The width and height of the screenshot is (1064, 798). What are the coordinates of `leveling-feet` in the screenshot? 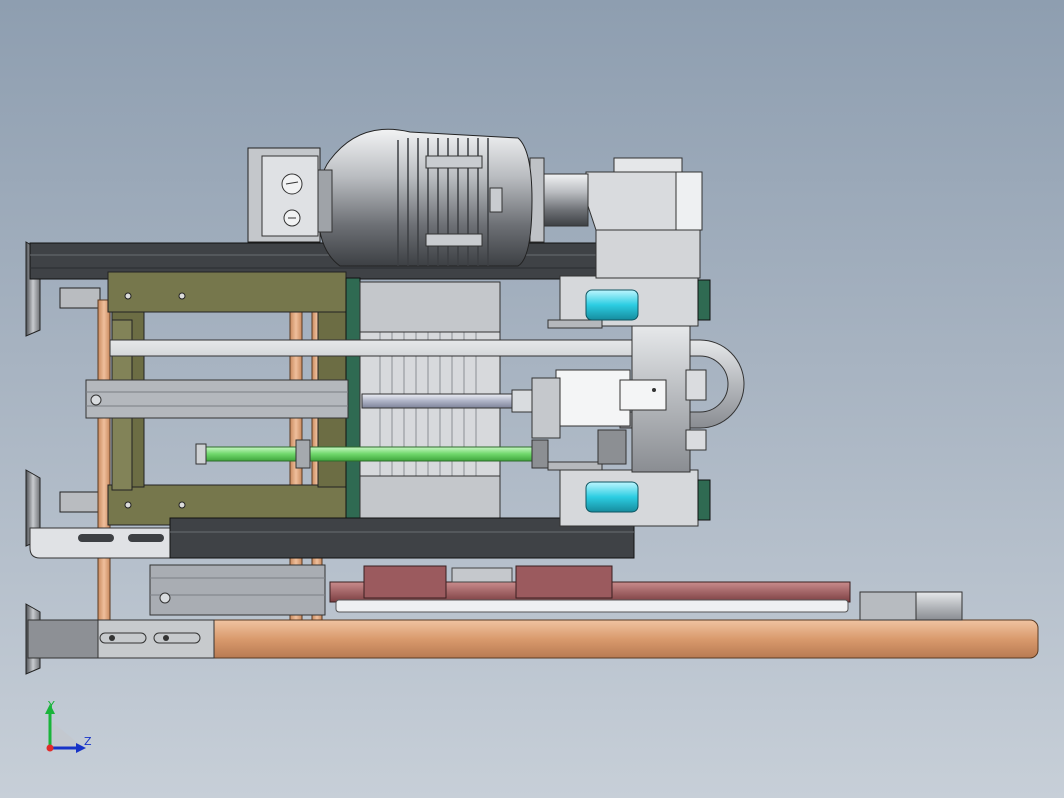 It's located at (63, 458).